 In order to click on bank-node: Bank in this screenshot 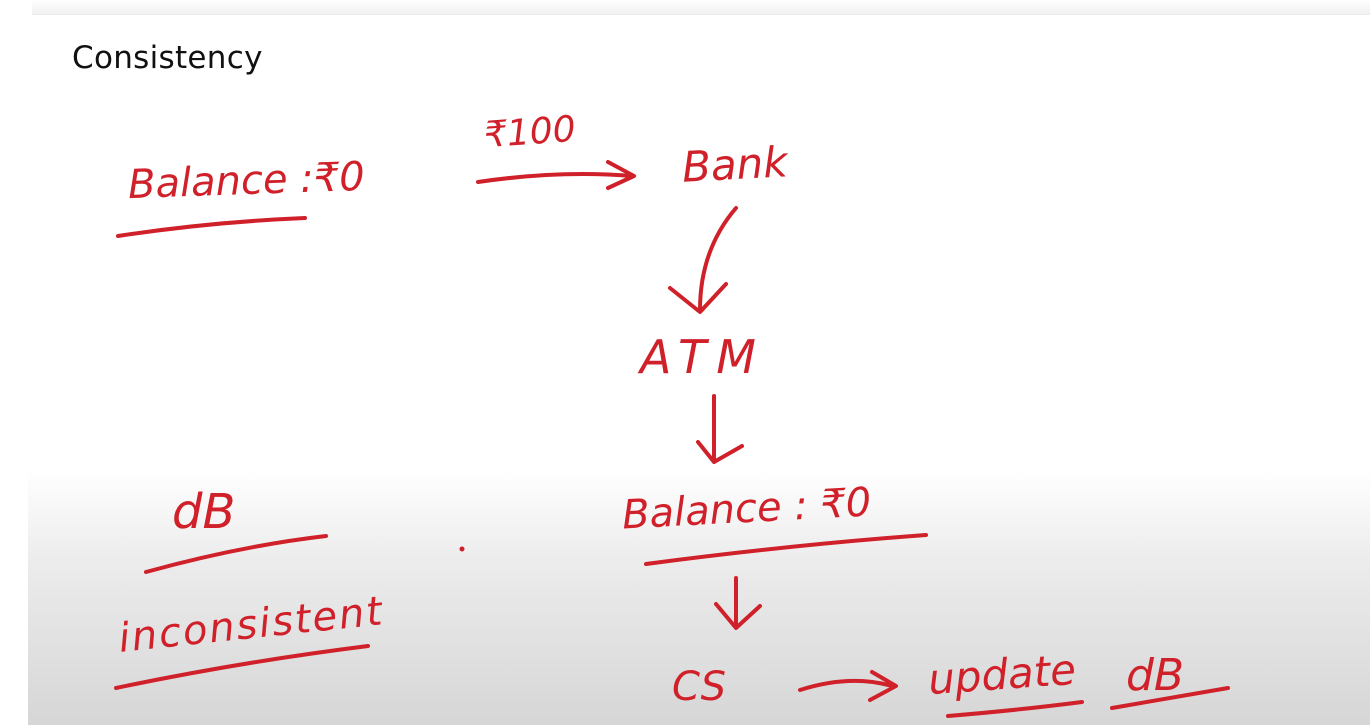, I will do `click(734, 164)`.